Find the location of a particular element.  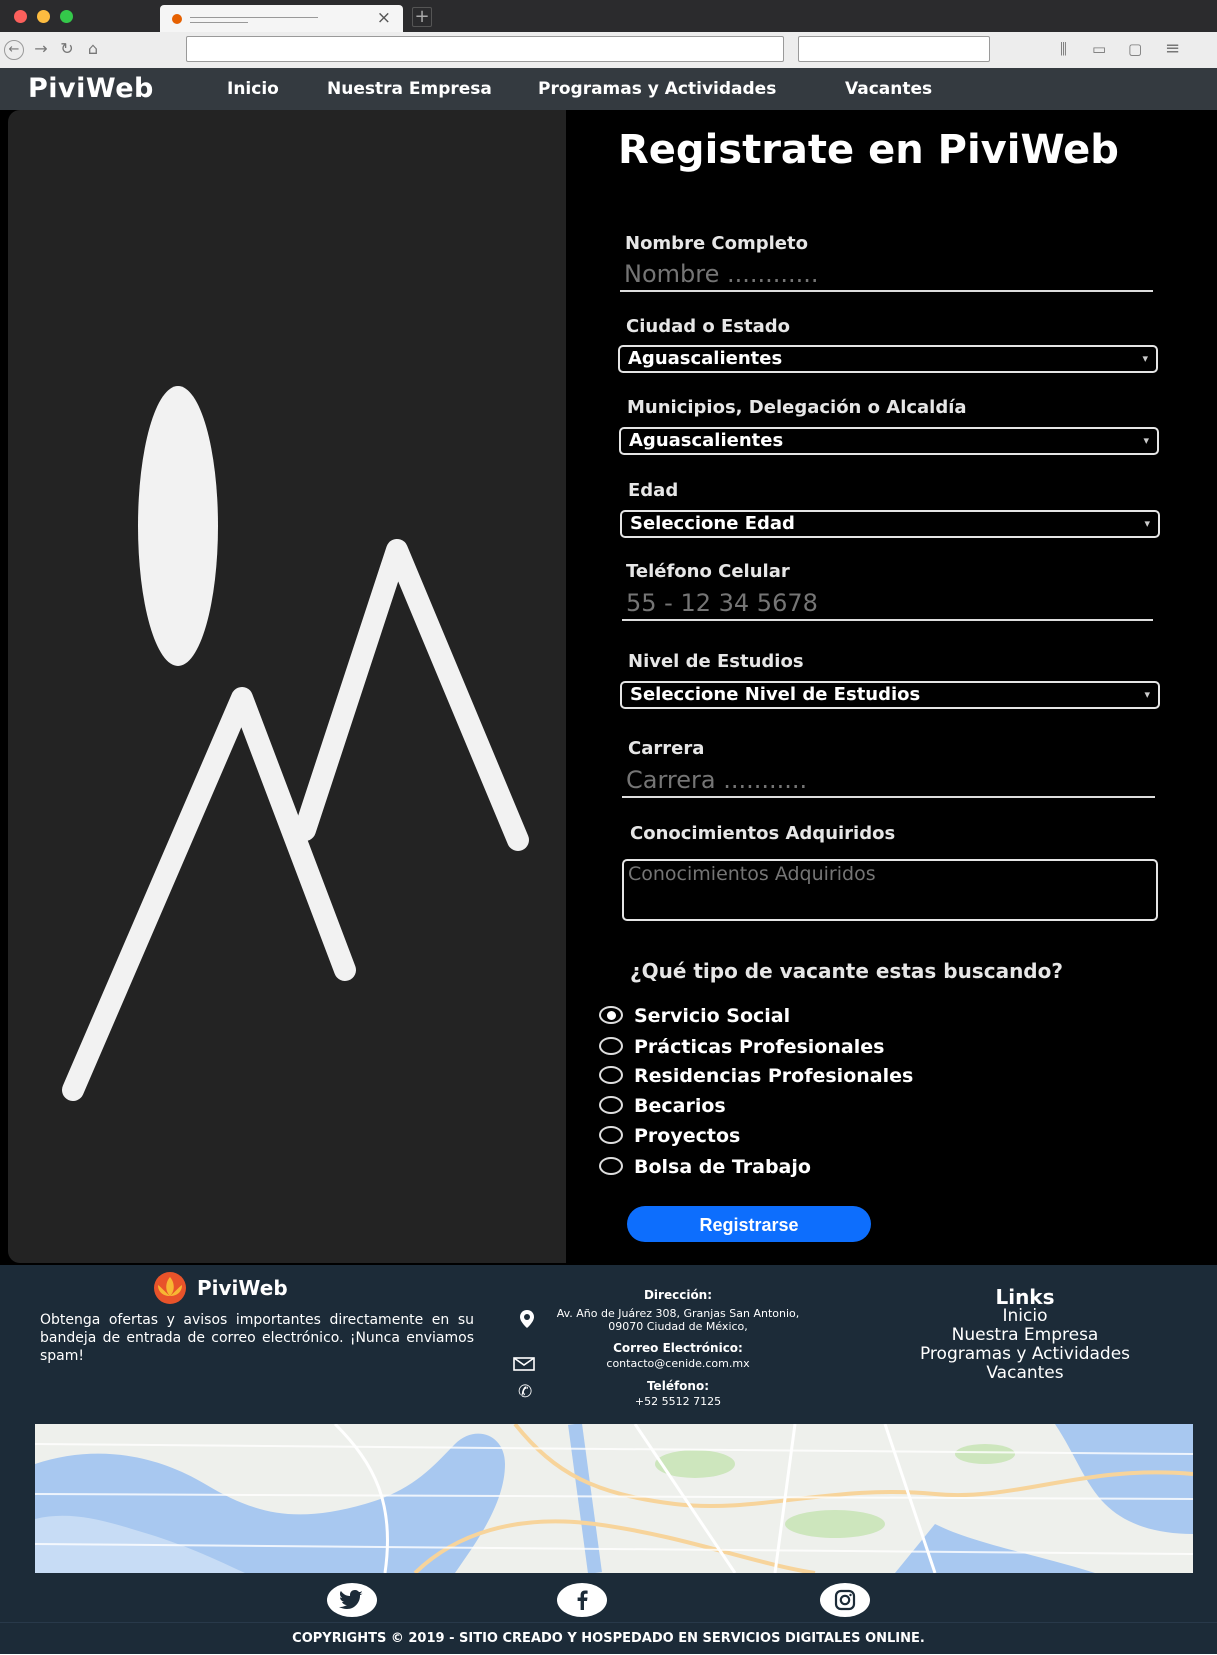

radio-label: Servicio Social is located at coordinates (712, 1016).